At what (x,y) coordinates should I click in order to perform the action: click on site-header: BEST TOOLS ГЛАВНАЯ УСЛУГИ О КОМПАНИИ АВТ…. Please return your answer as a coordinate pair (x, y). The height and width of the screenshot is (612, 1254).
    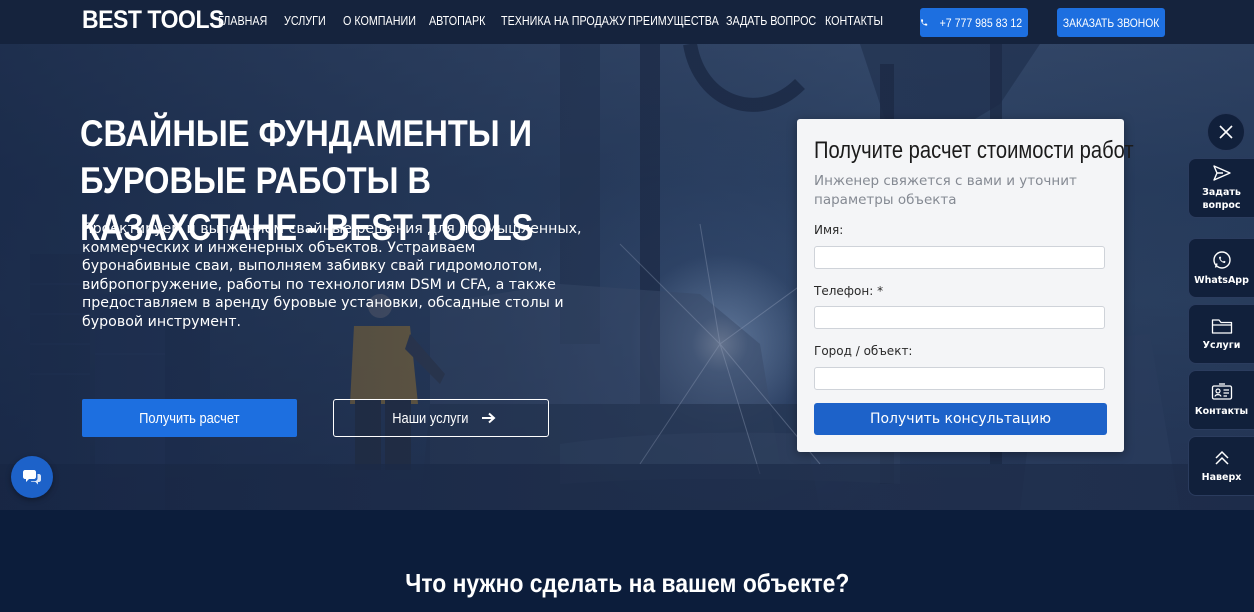
    Looking at the image, I should click on (627, 22).